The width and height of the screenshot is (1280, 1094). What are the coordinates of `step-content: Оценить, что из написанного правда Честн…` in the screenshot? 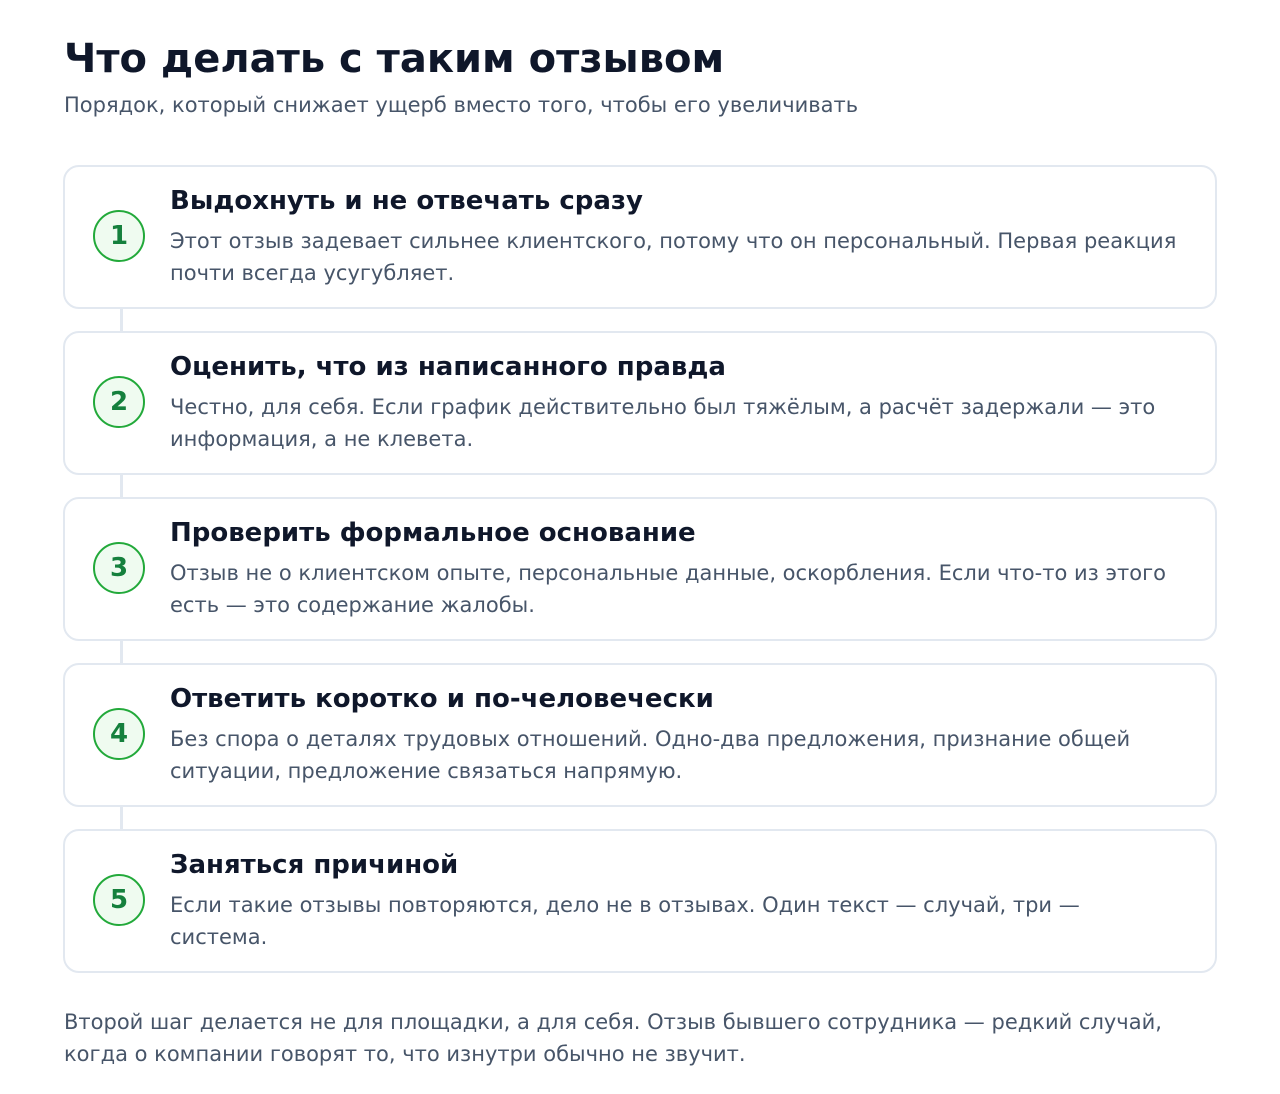 It's located at (675, 402).